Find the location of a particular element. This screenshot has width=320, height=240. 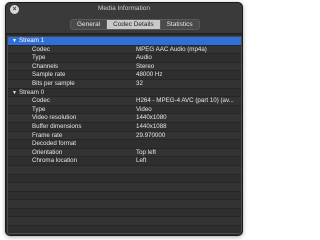

property-value: 29.970000 is located at coordinates (151, 135).